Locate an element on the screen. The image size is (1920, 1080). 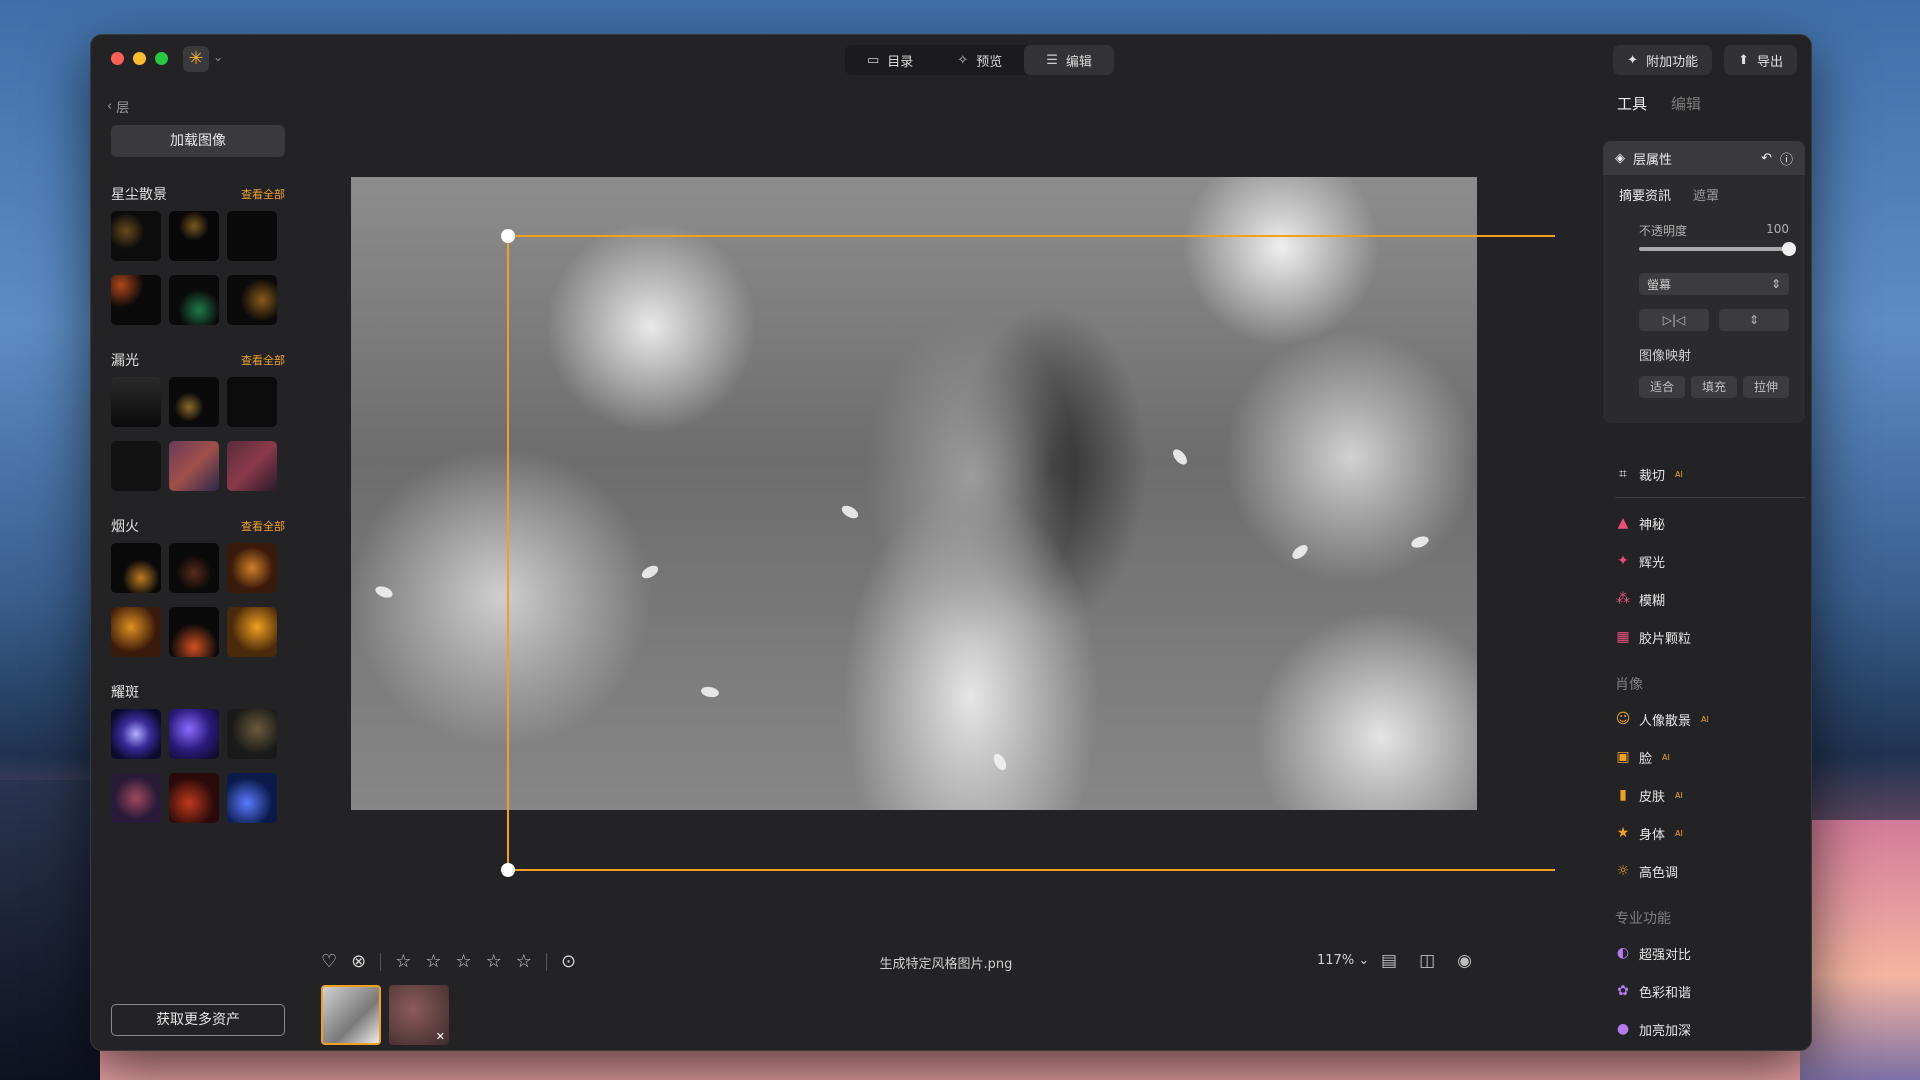
tool-glow: ✦ 辉光 is located at coordinates (1710, 561).